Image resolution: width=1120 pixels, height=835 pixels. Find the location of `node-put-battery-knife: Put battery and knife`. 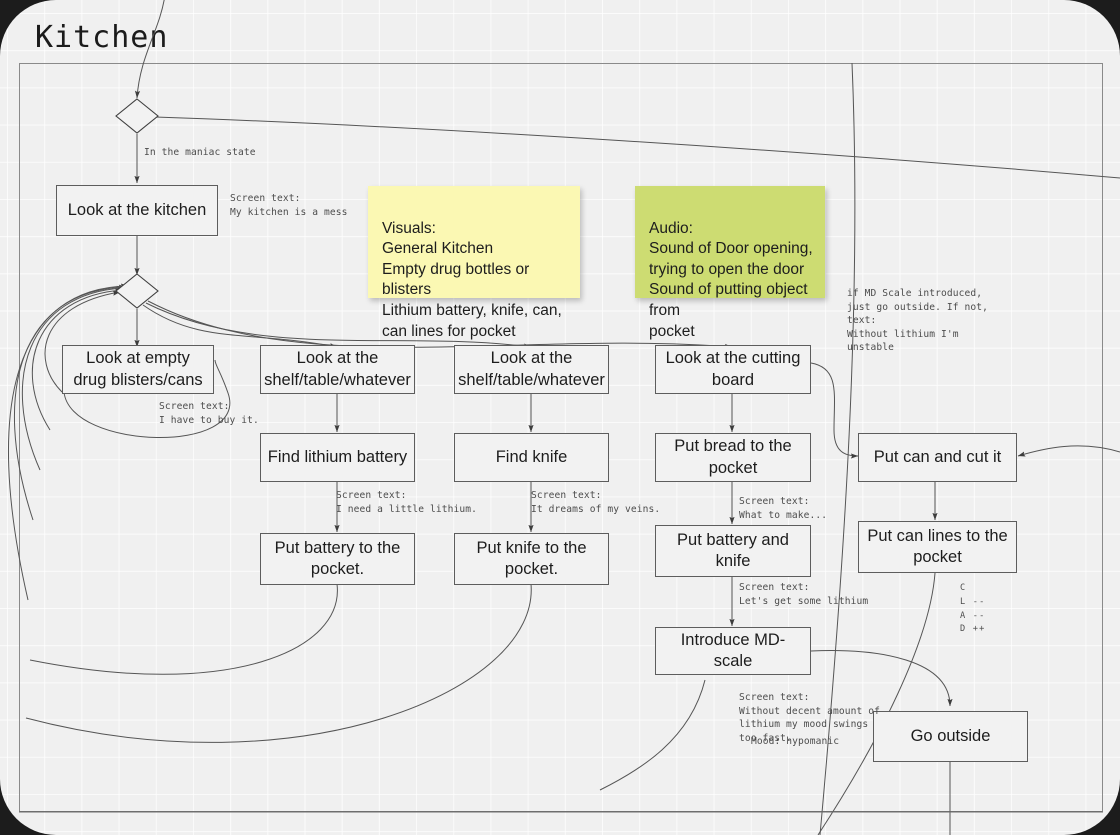

node-put-battery-knife: Put battery and knife is located at coordinates (733, 551).